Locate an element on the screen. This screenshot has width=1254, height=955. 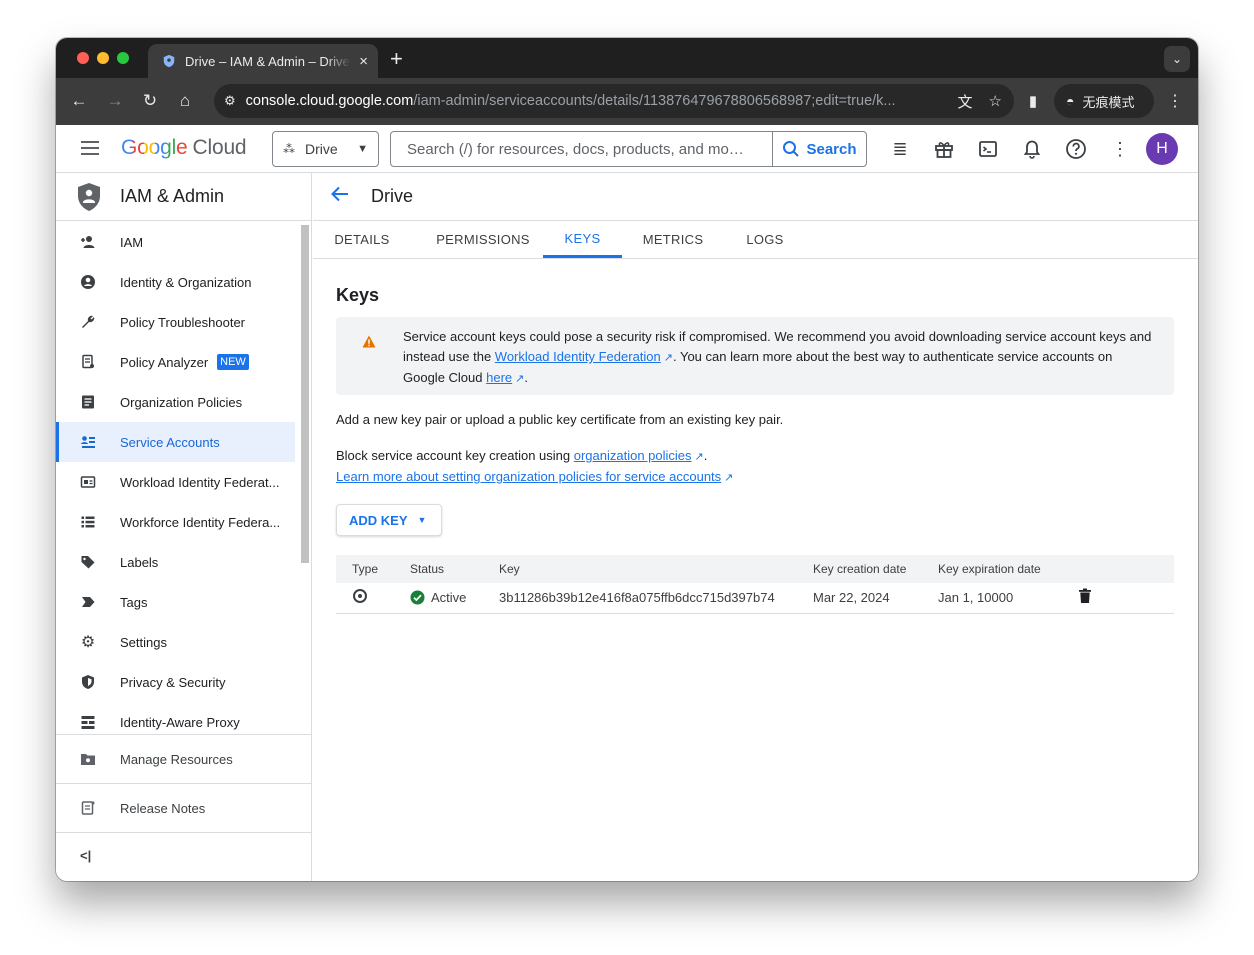
logo-google: Google is located at coordinates (154, 147).